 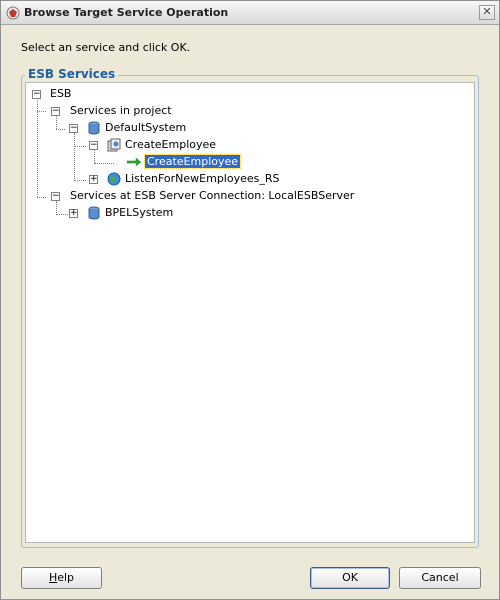 I want to click on tree-node-default-system: DefaultSystem, so click(x=145, y=128).